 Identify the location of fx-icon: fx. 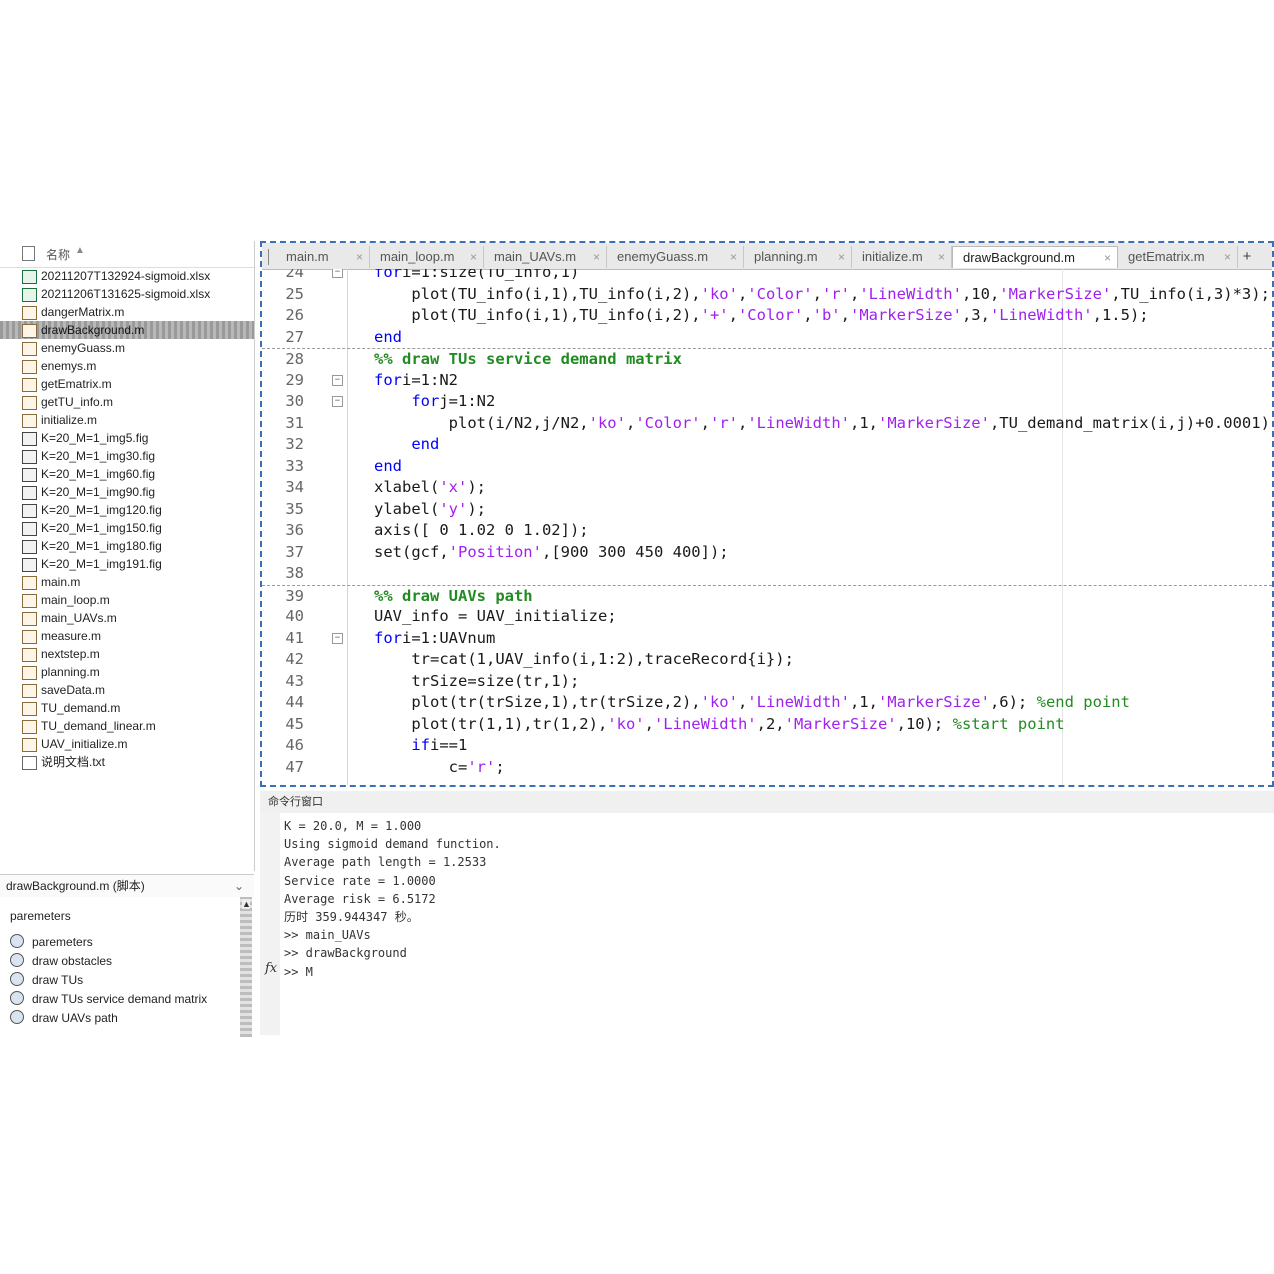
(271, 968).